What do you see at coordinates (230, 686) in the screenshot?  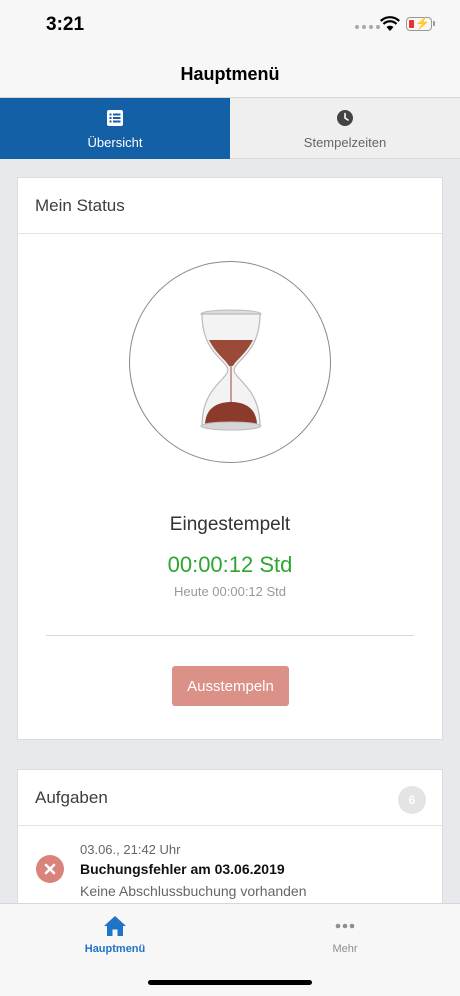 I see `clock-out-button: Ausstempeln` at bounding box center [230, 686].